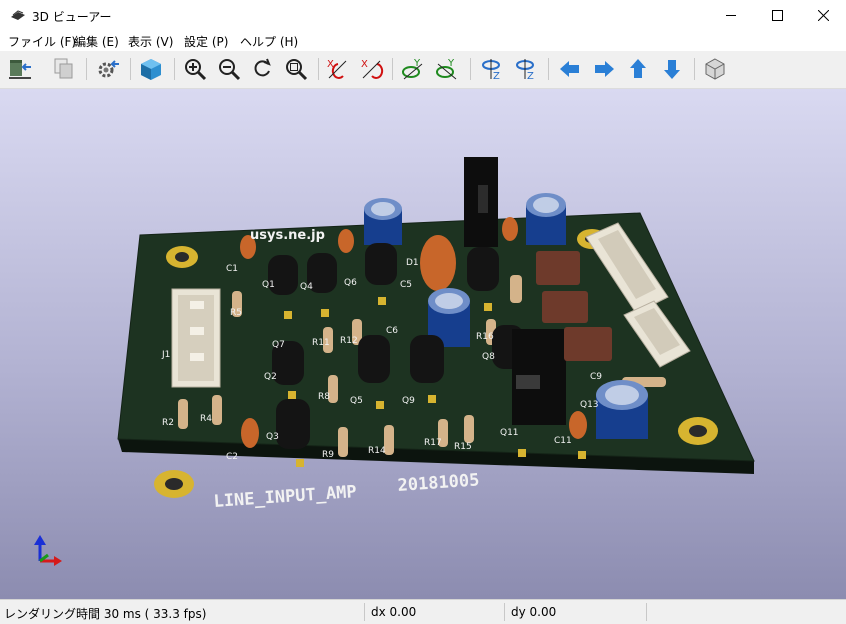  Describe the element at coordinates (321, 343) in the screenshot. I see `designator: R11` at that location.